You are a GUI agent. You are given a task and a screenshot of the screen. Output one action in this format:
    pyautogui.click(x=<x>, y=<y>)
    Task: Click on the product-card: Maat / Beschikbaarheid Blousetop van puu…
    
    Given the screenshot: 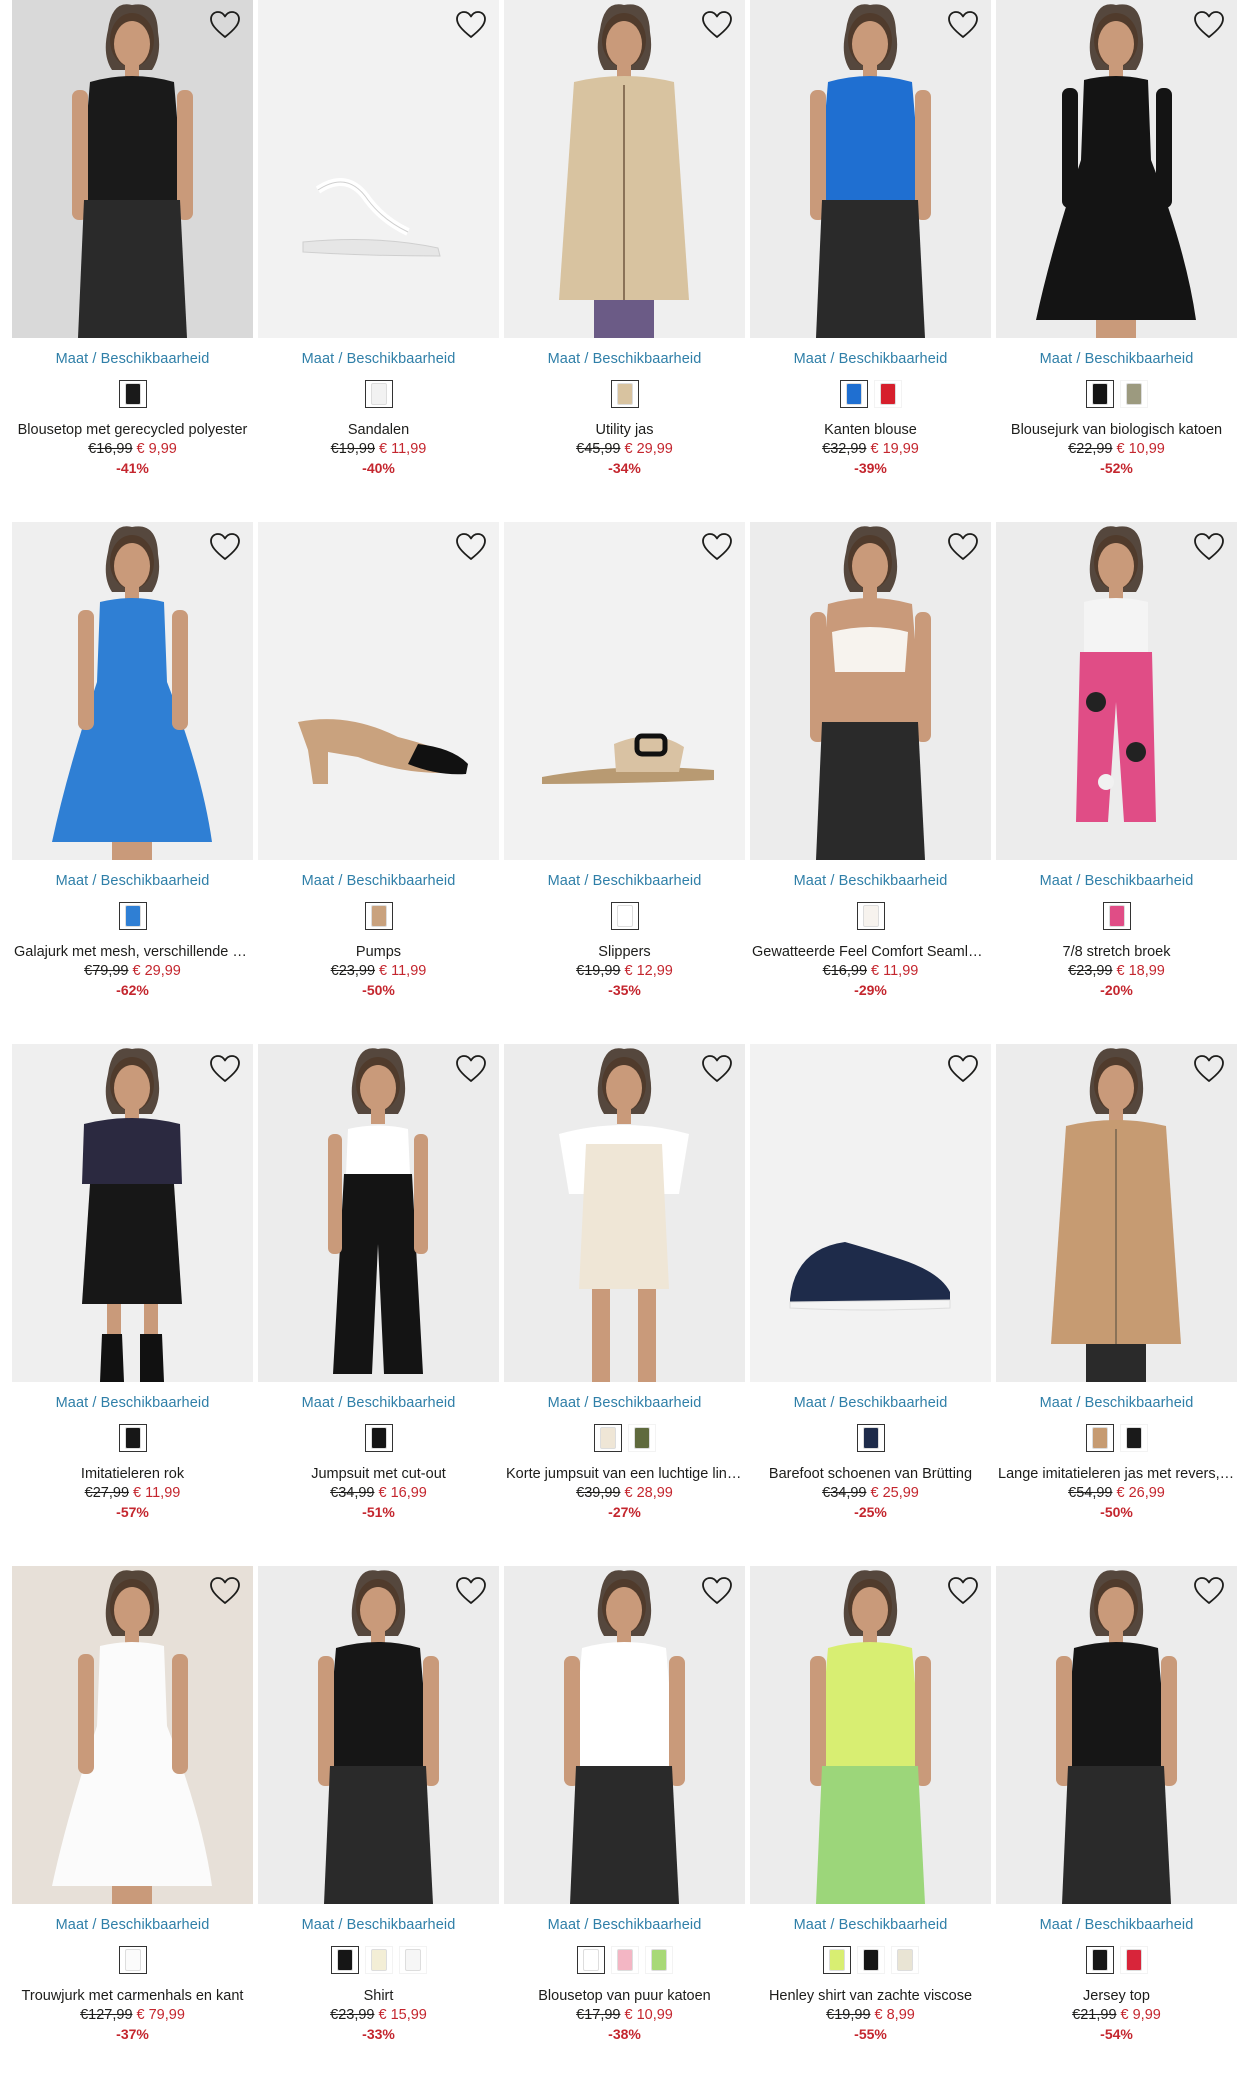 What is the action you would take?
    pyautogui.click(x=624, y=1827)
    